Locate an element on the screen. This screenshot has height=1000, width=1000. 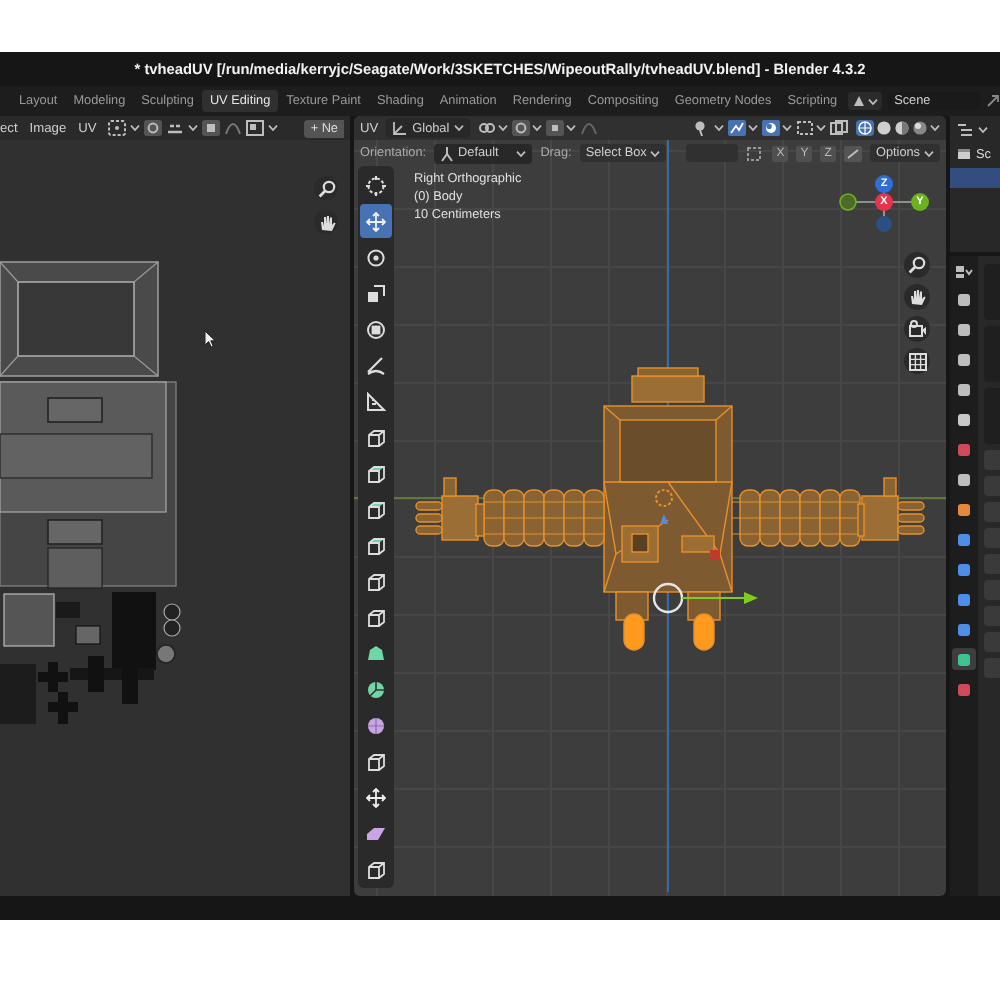
pivot-icon is located at coordinates (117, 128).